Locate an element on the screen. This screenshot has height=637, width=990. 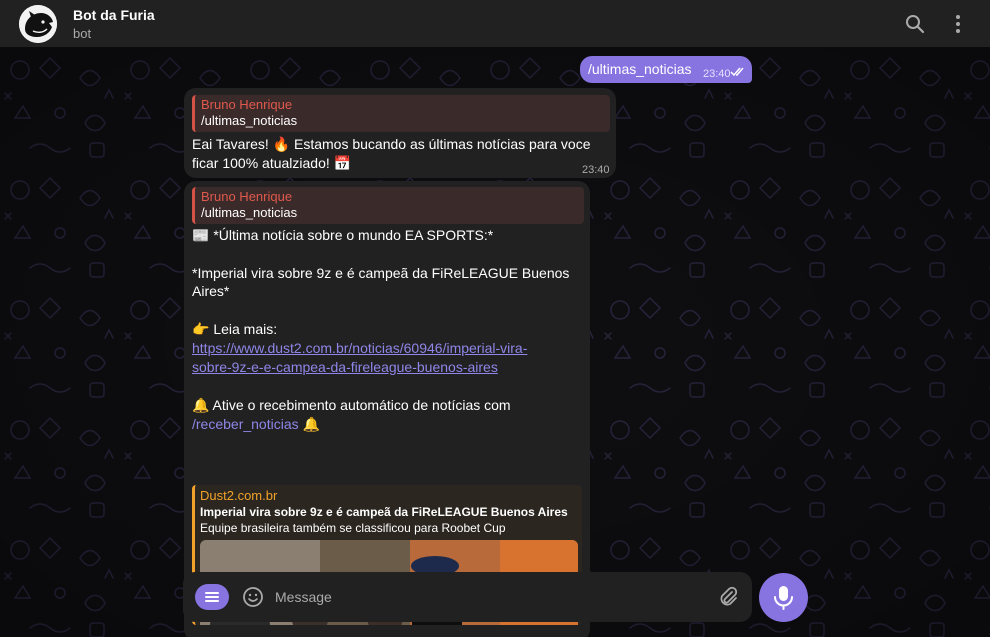
chat-subtitle: bot is located at coordinates (82, 33).